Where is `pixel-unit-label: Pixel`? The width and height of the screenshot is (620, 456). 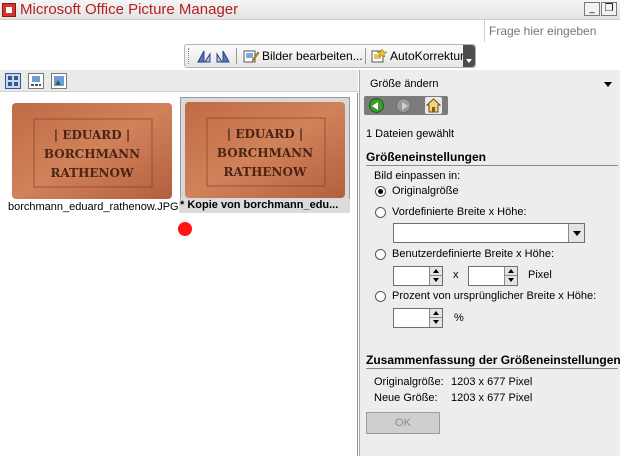 pixel-unit-label: Pixel is located at coordinates (540, 275).